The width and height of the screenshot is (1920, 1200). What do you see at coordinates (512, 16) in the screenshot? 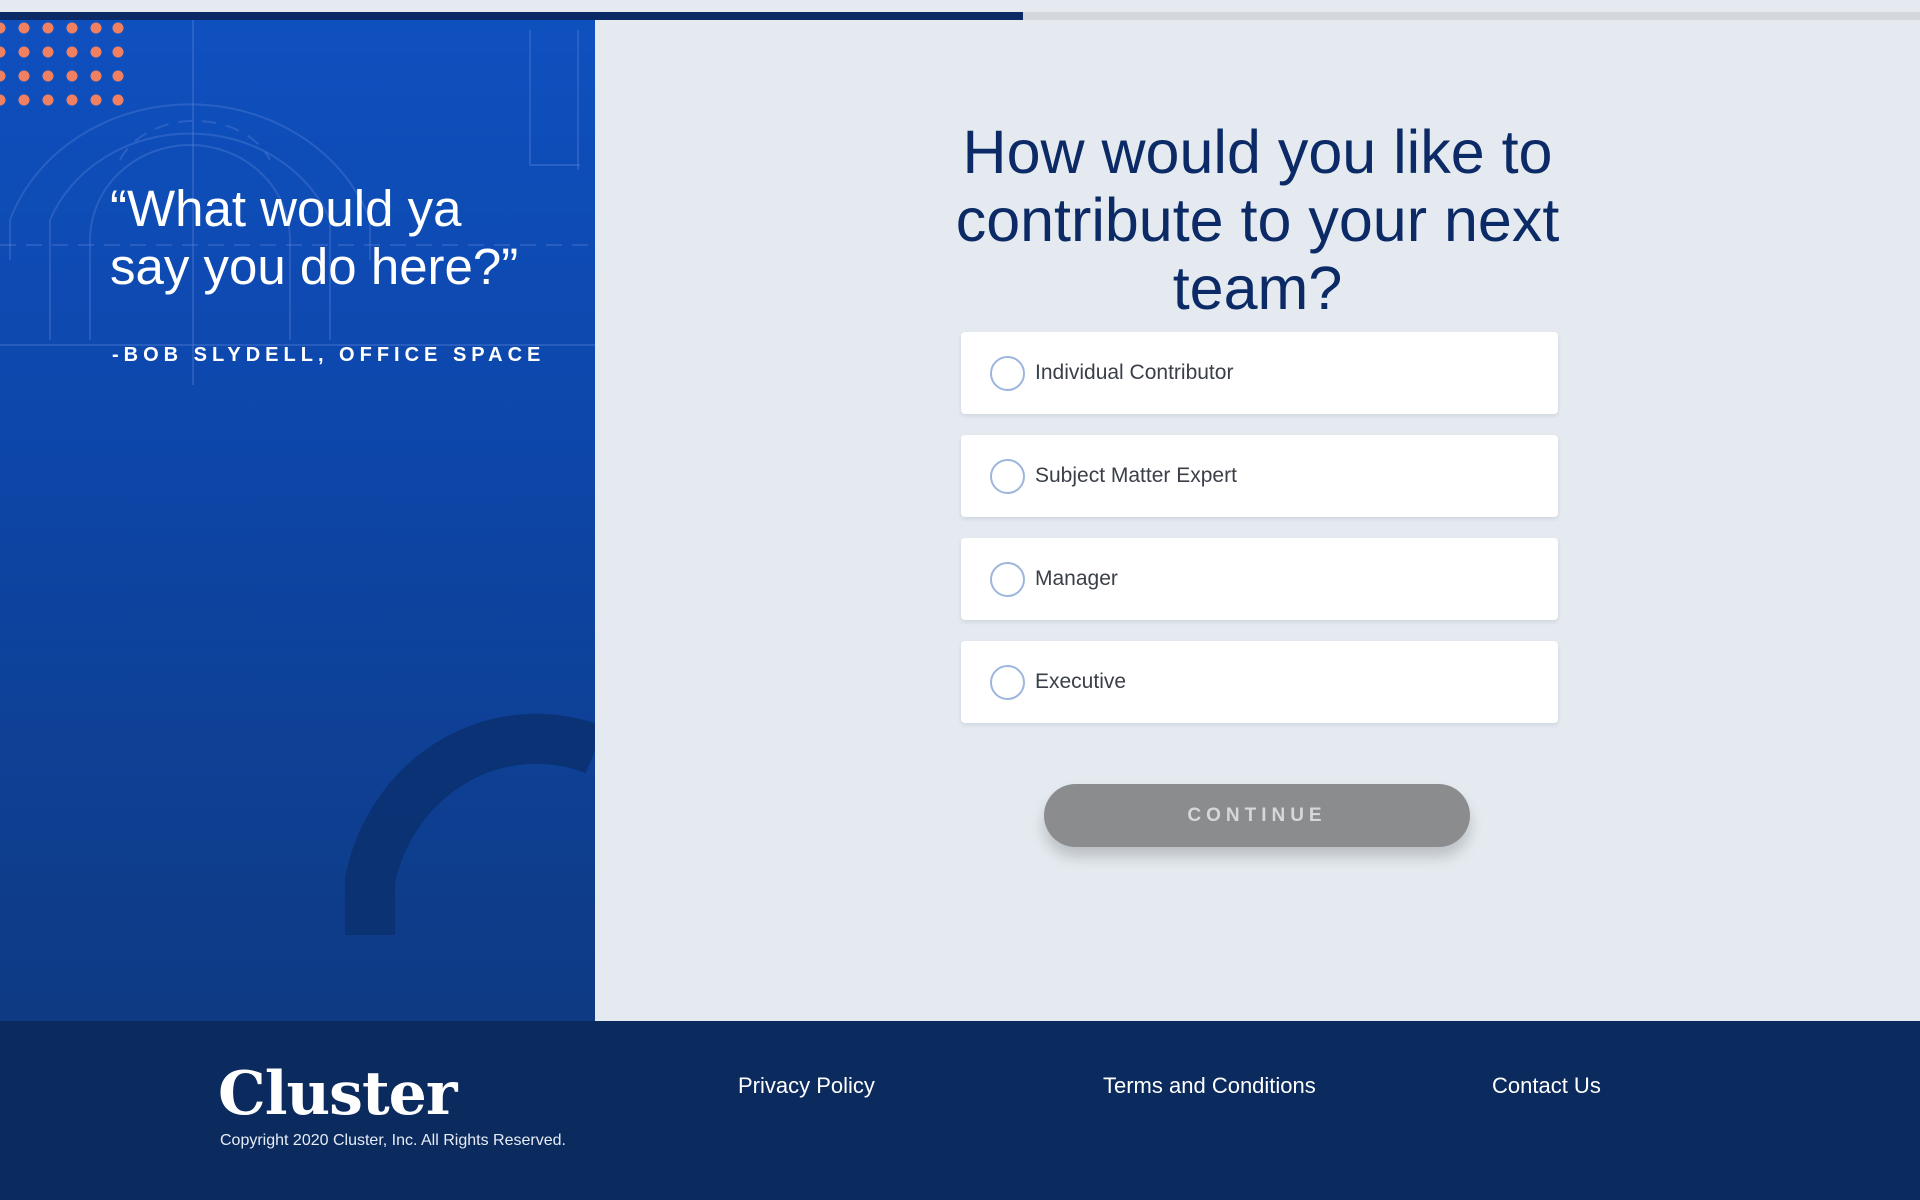
I see `progress-bar-fill` at bounding box center [512, 16].